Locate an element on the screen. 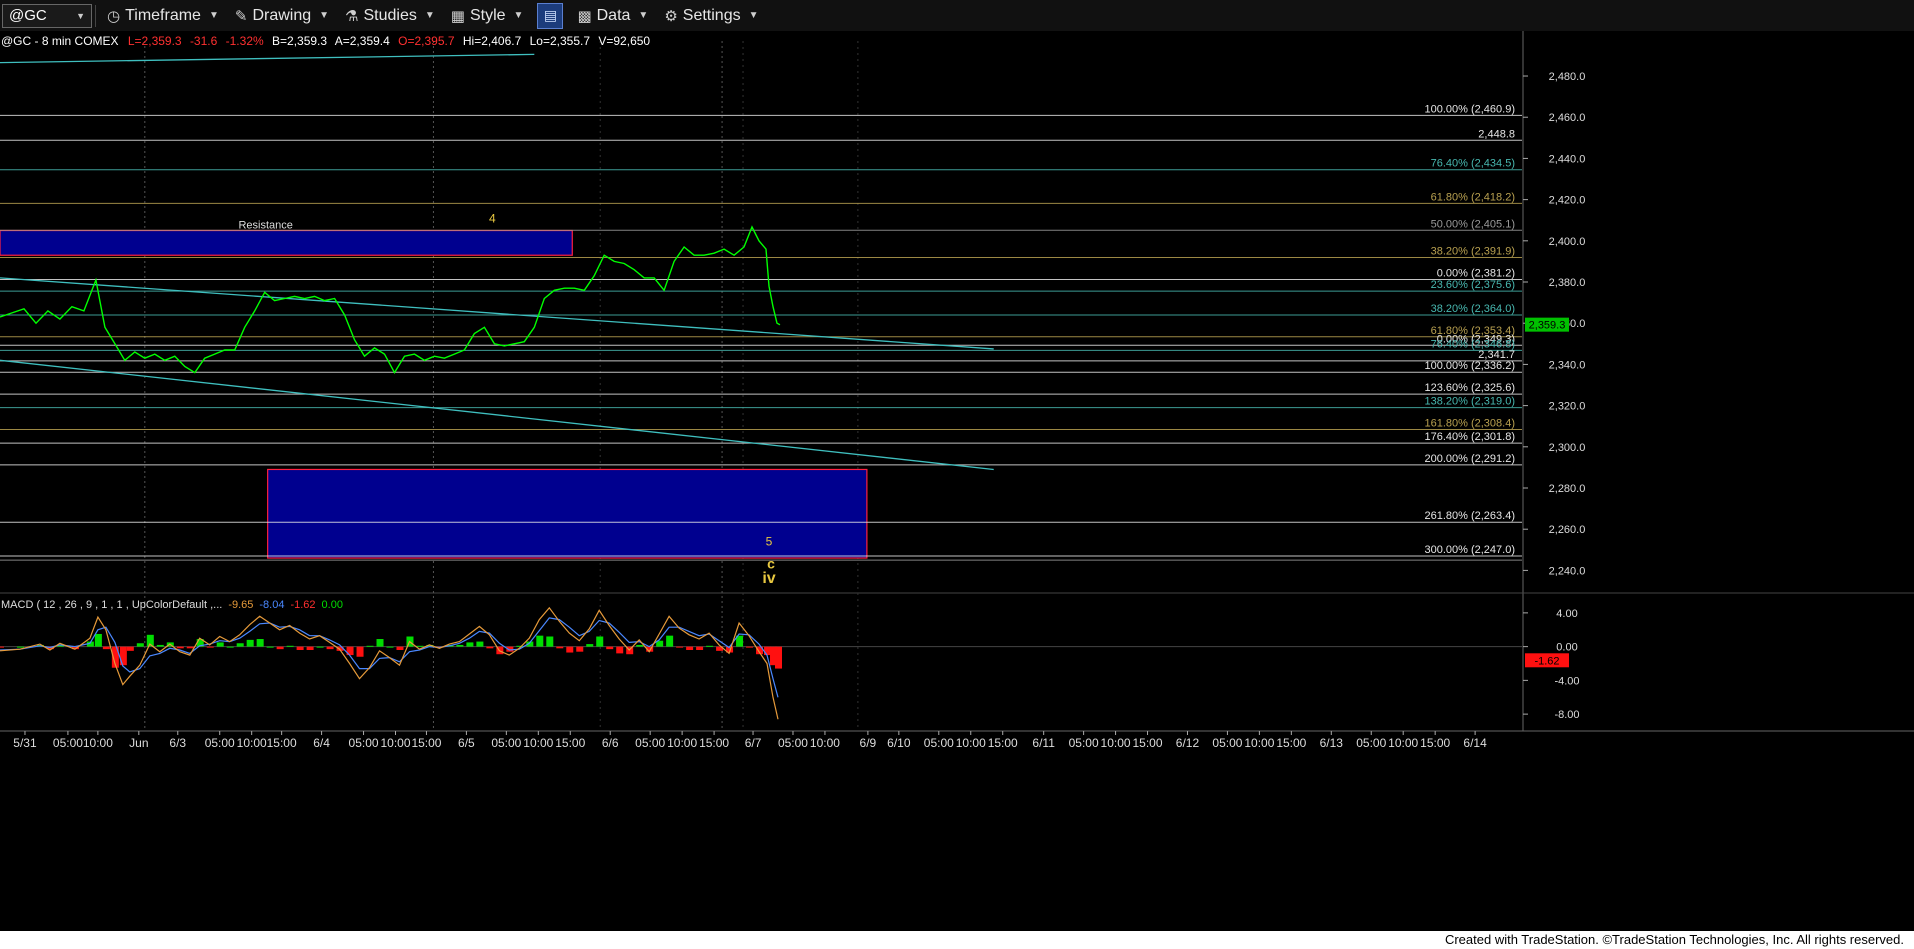 This screenshot has height=949, width=1914. bar-chart-icon: ▩ is located at coordinates (584, 16).